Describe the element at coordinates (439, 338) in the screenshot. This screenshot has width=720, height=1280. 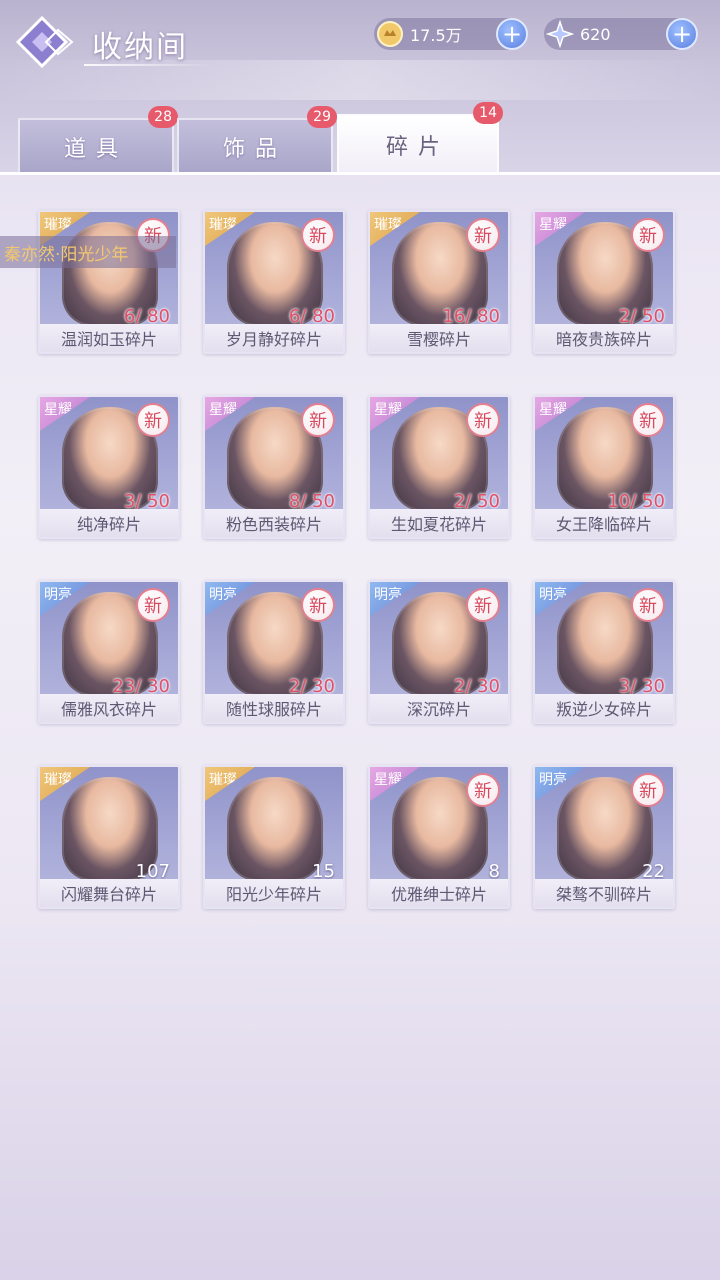
I see `fragment-name: 雪樱碎片` at that location.